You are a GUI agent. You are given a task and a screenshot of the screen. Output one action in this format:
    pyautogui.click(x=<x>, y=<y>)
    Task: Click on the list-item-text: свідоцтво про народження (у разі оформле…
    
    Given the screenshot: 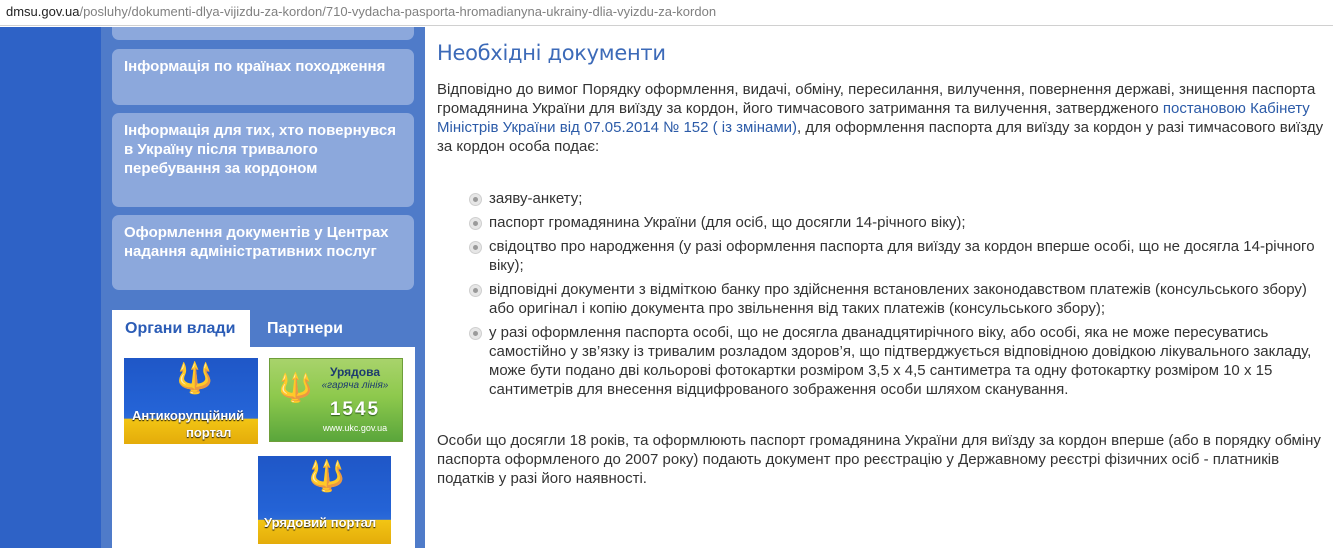 What is the action you would take?
    pyautogui.click(x=902, y=256)
    